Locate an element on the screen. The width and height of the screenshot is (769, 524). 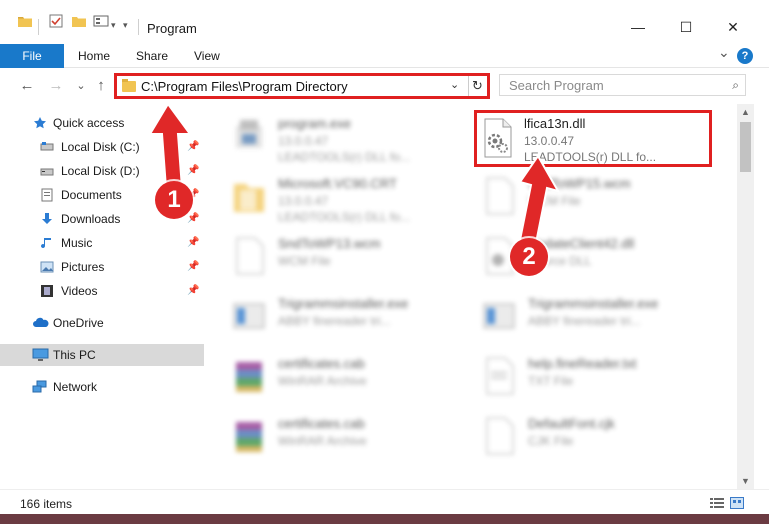
sidebar-item-network: Network is located at coordinates (102, 387).